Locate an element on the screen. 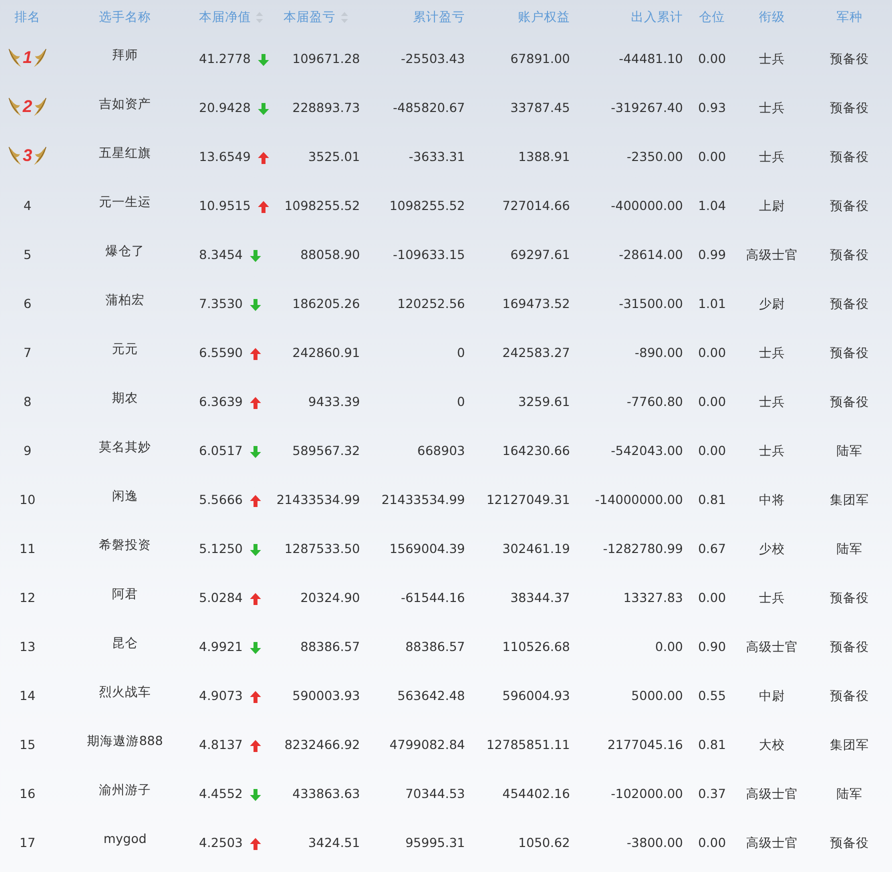 Image resolution: width=892 pixels, height=872 pixels. period-profit: 228893.73 is located at coordinates (326, 108).